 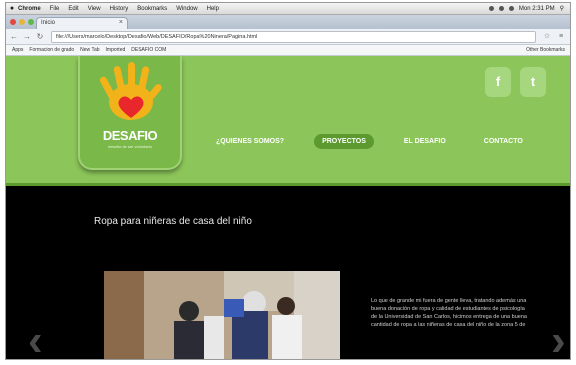 What do you see at coordinates (152, 9) in the screenshot?
I see `menu-bookmarks: Bookmarks` at bounding box center [152, 9].